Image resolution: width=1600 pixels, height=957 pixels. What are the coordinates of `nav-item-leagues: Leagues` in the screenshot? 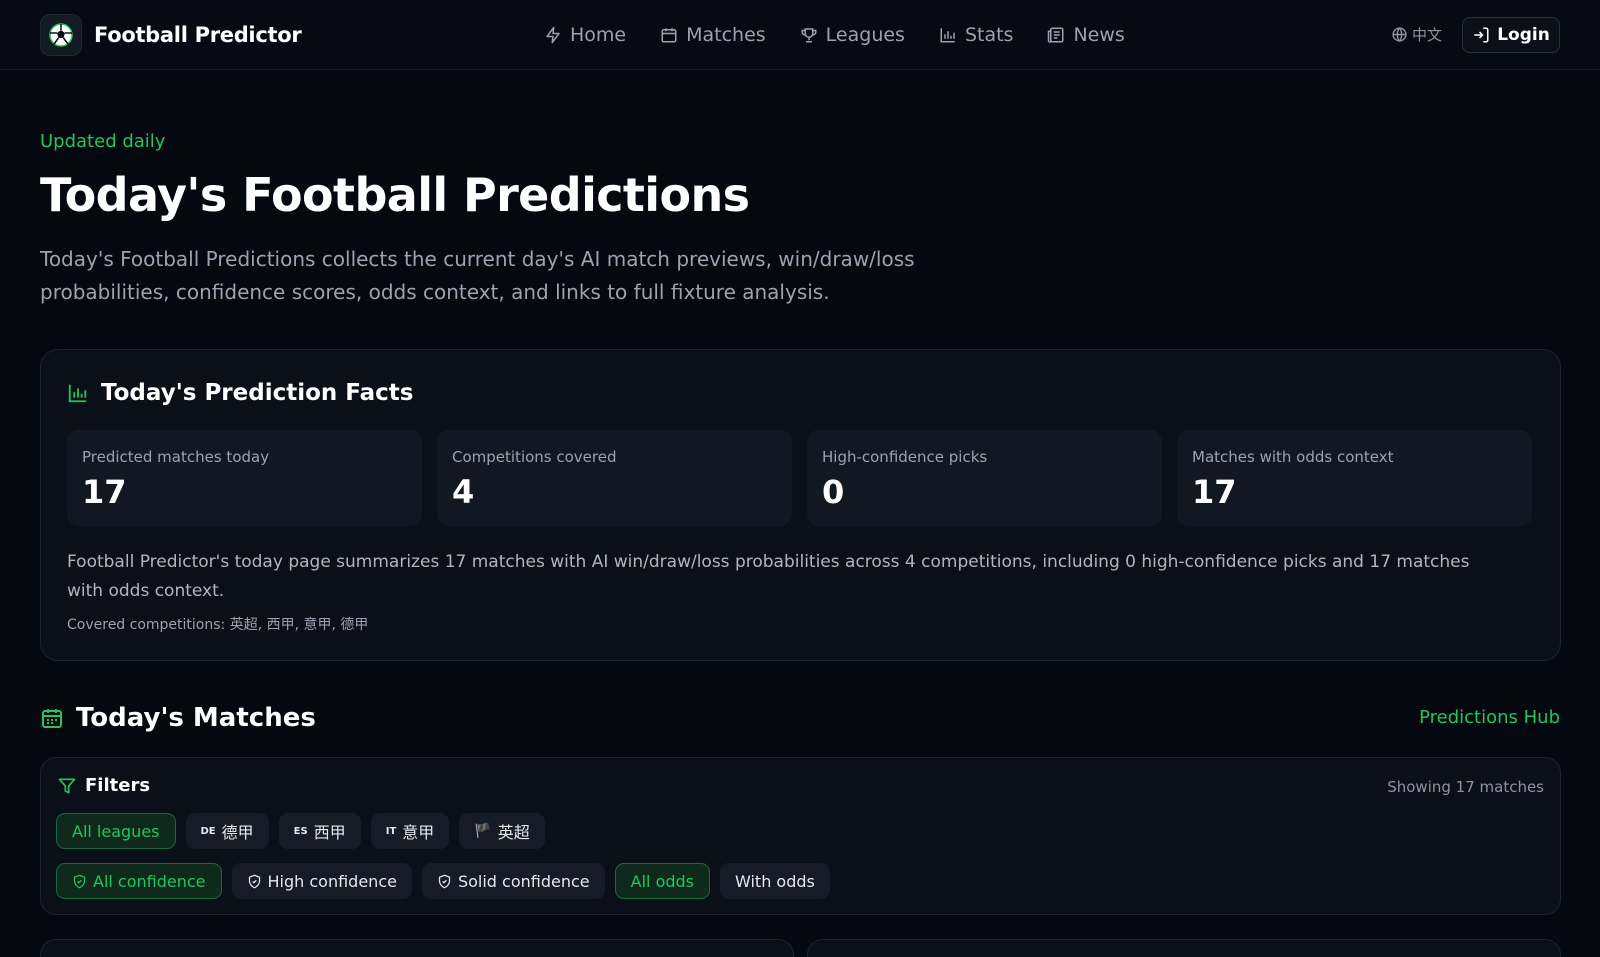 It's located at (852, 35).